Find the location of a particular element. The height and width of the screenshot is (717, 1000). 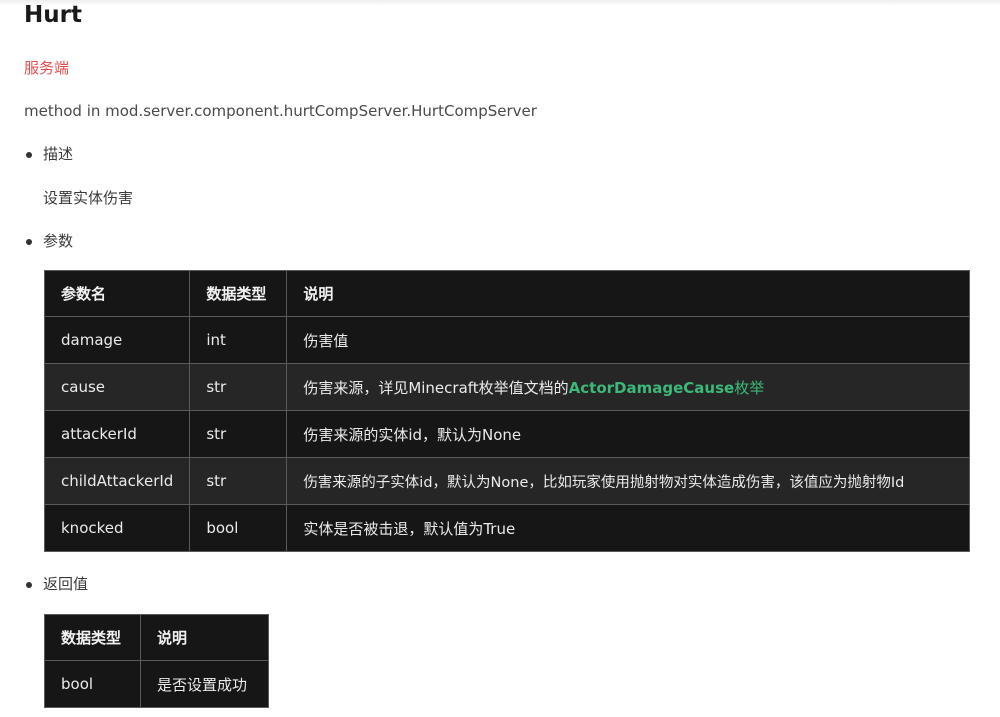

table-row: knocked bool 实体是否被击退，默认值为True is located at coordinates (506, 528).